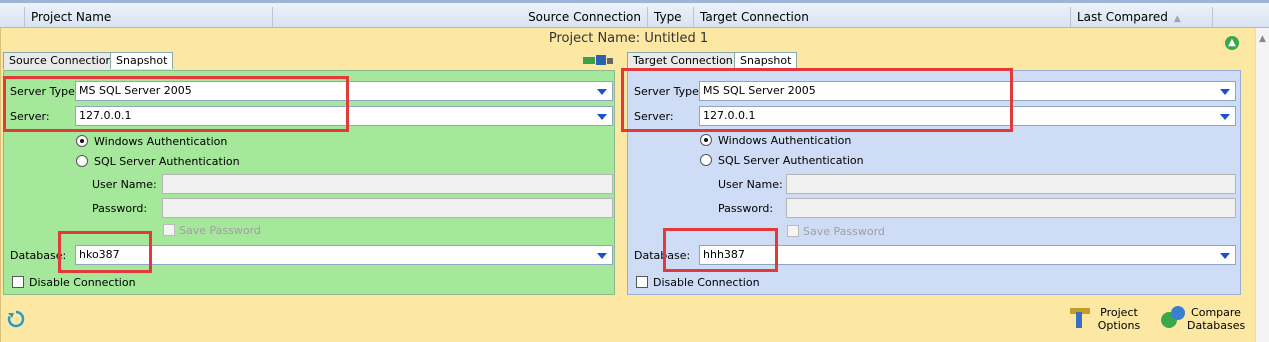 The height and width of the screenshot is (342, 1269). I want to click on target-server-input: 127.0.0.1, so click(967, 116).